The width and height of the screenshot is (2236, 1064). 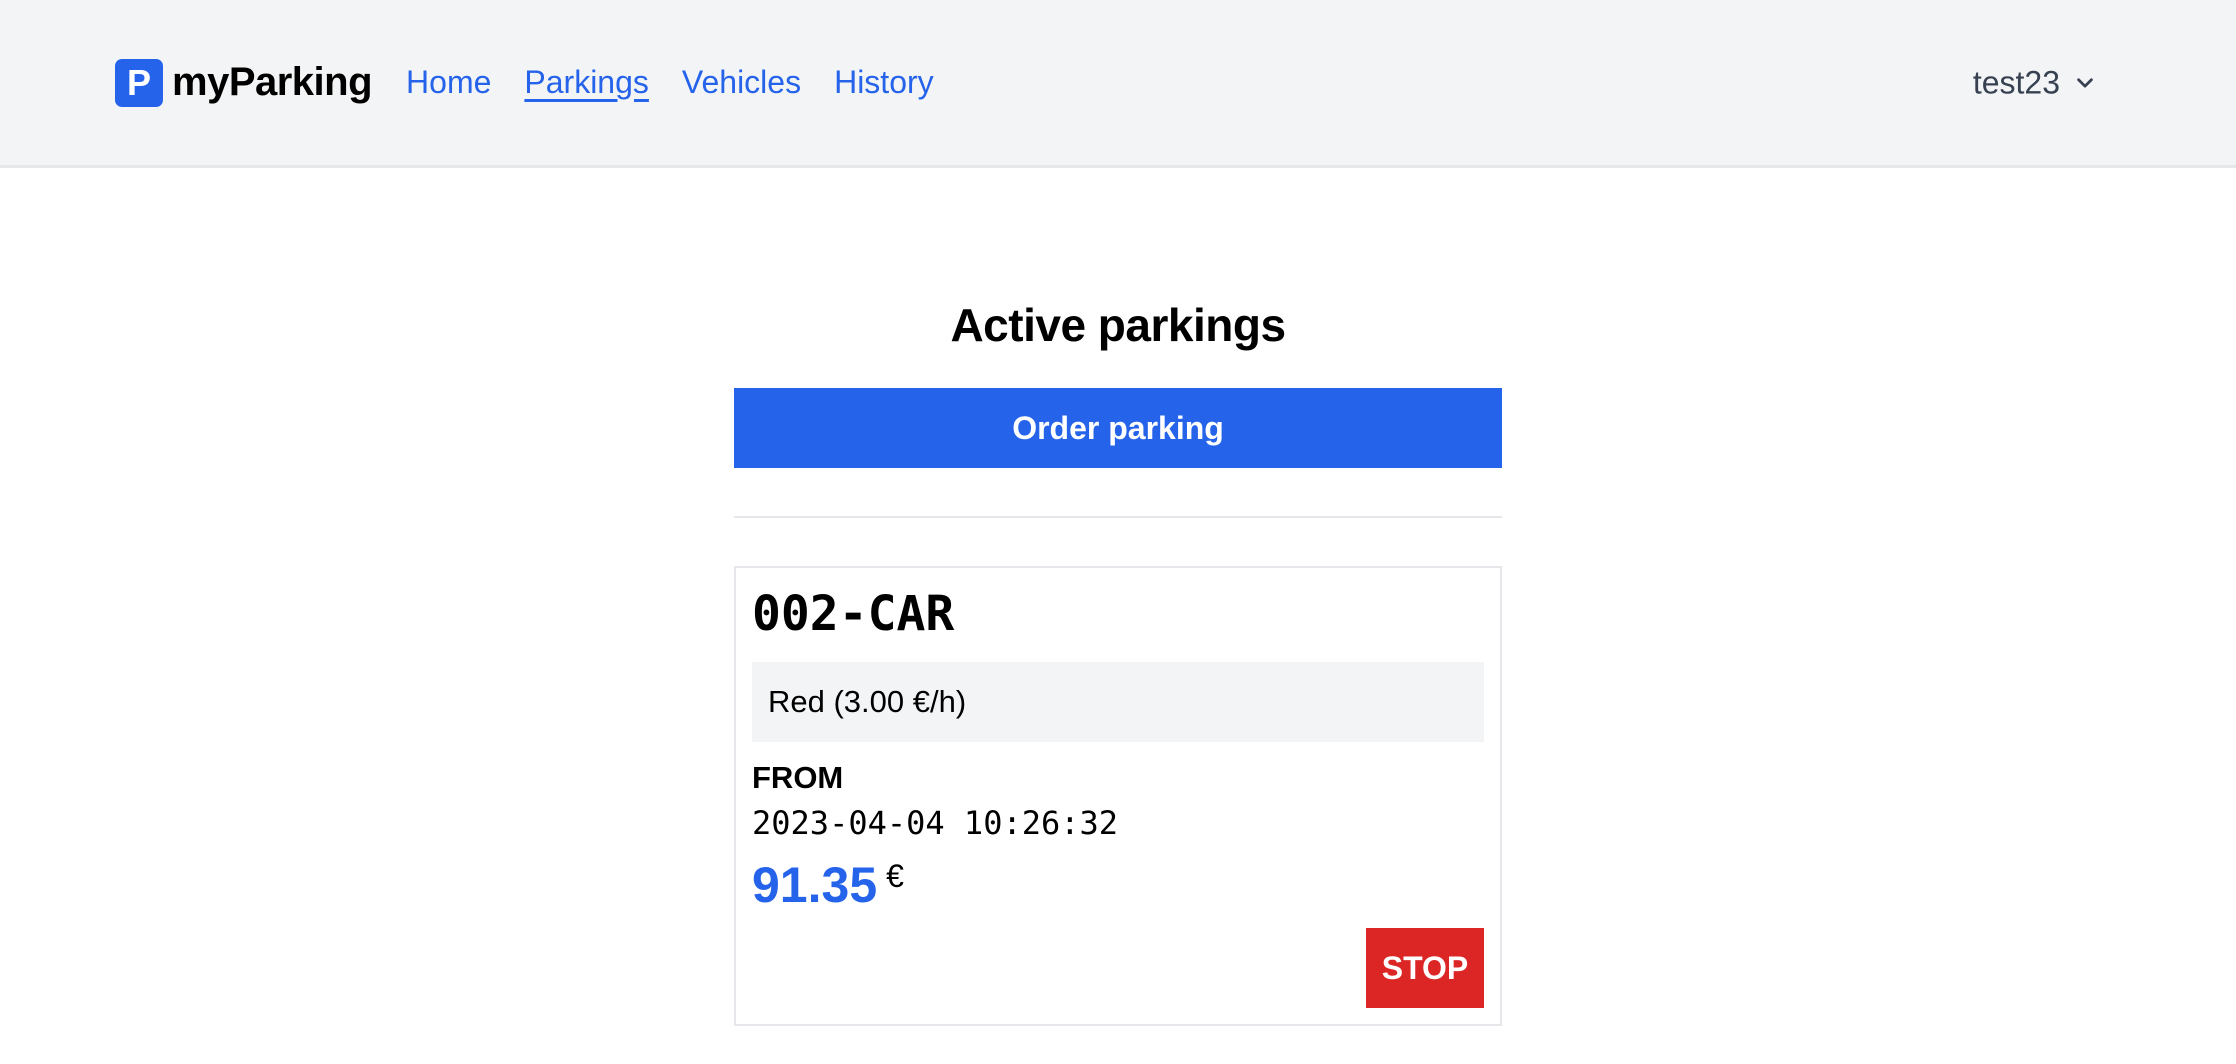 What do you see at coordinates (2016, 82) in the screenshot?
I see `username-label: test23` at bounding box center [2016, 82].